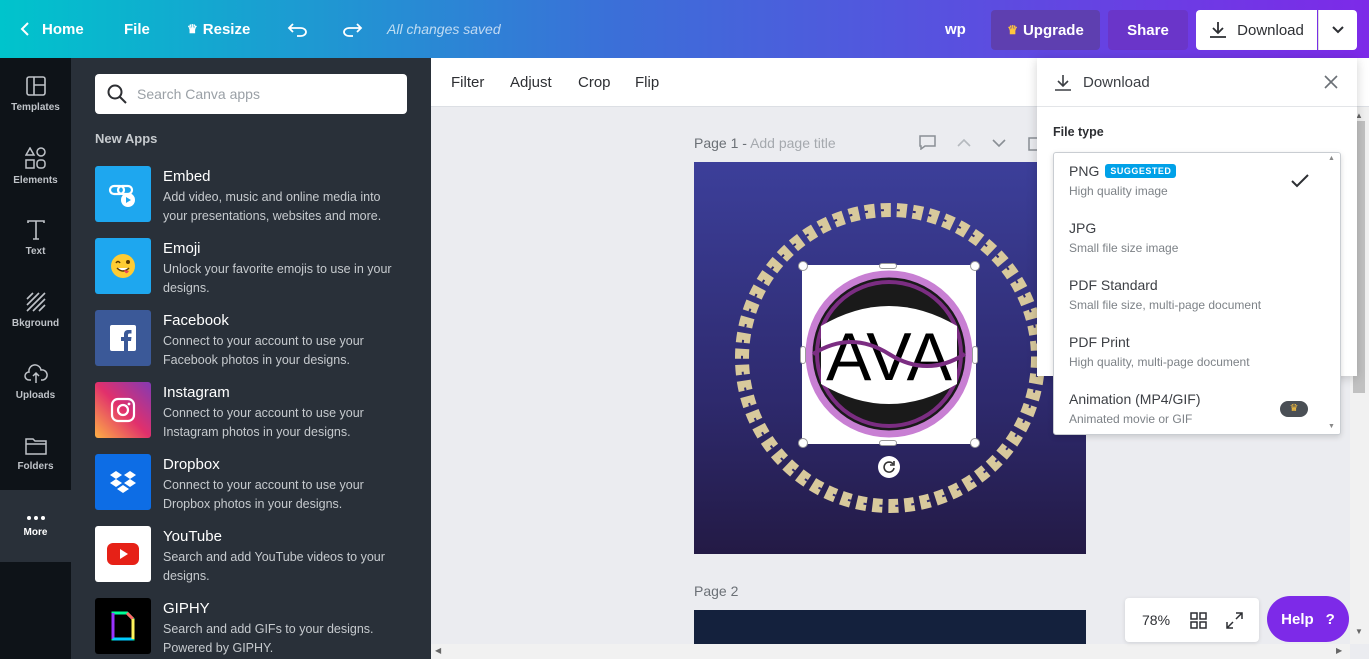 This screenshot has height=659, width=1369. What do you see at coordinates (467, 82) in the screenshot?
I see `filter-button: Filter` at bounding box center [467, 82].